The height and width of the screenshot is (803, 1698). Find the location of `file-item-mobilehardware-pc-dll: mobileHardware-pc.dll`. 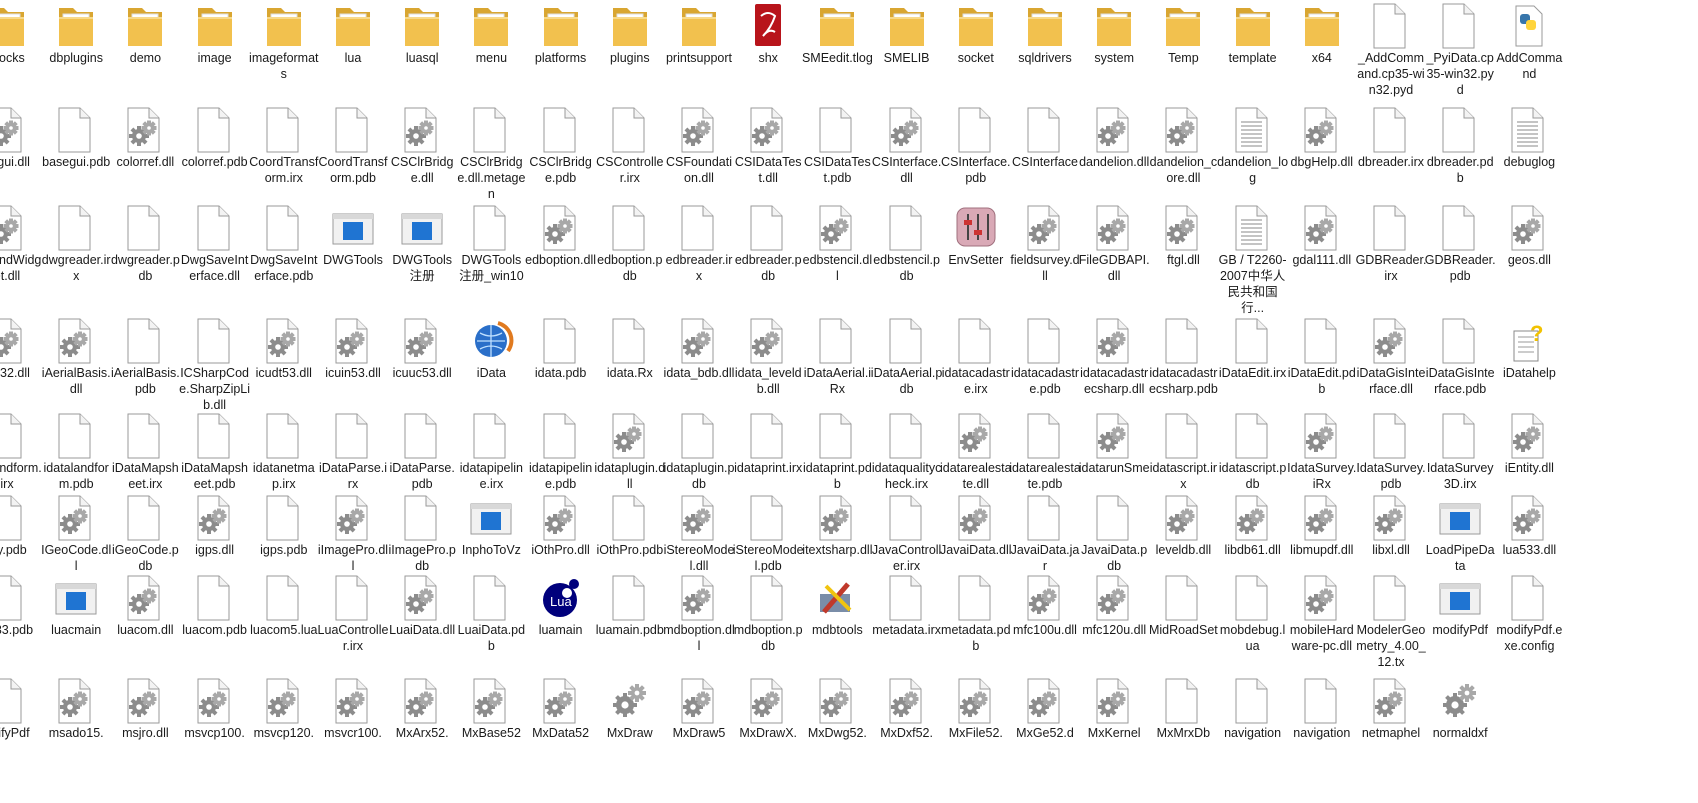

file-item-mobilehardware-pc-dll: mobileHardware-pc.dll is located at coordinates (1322, 613).